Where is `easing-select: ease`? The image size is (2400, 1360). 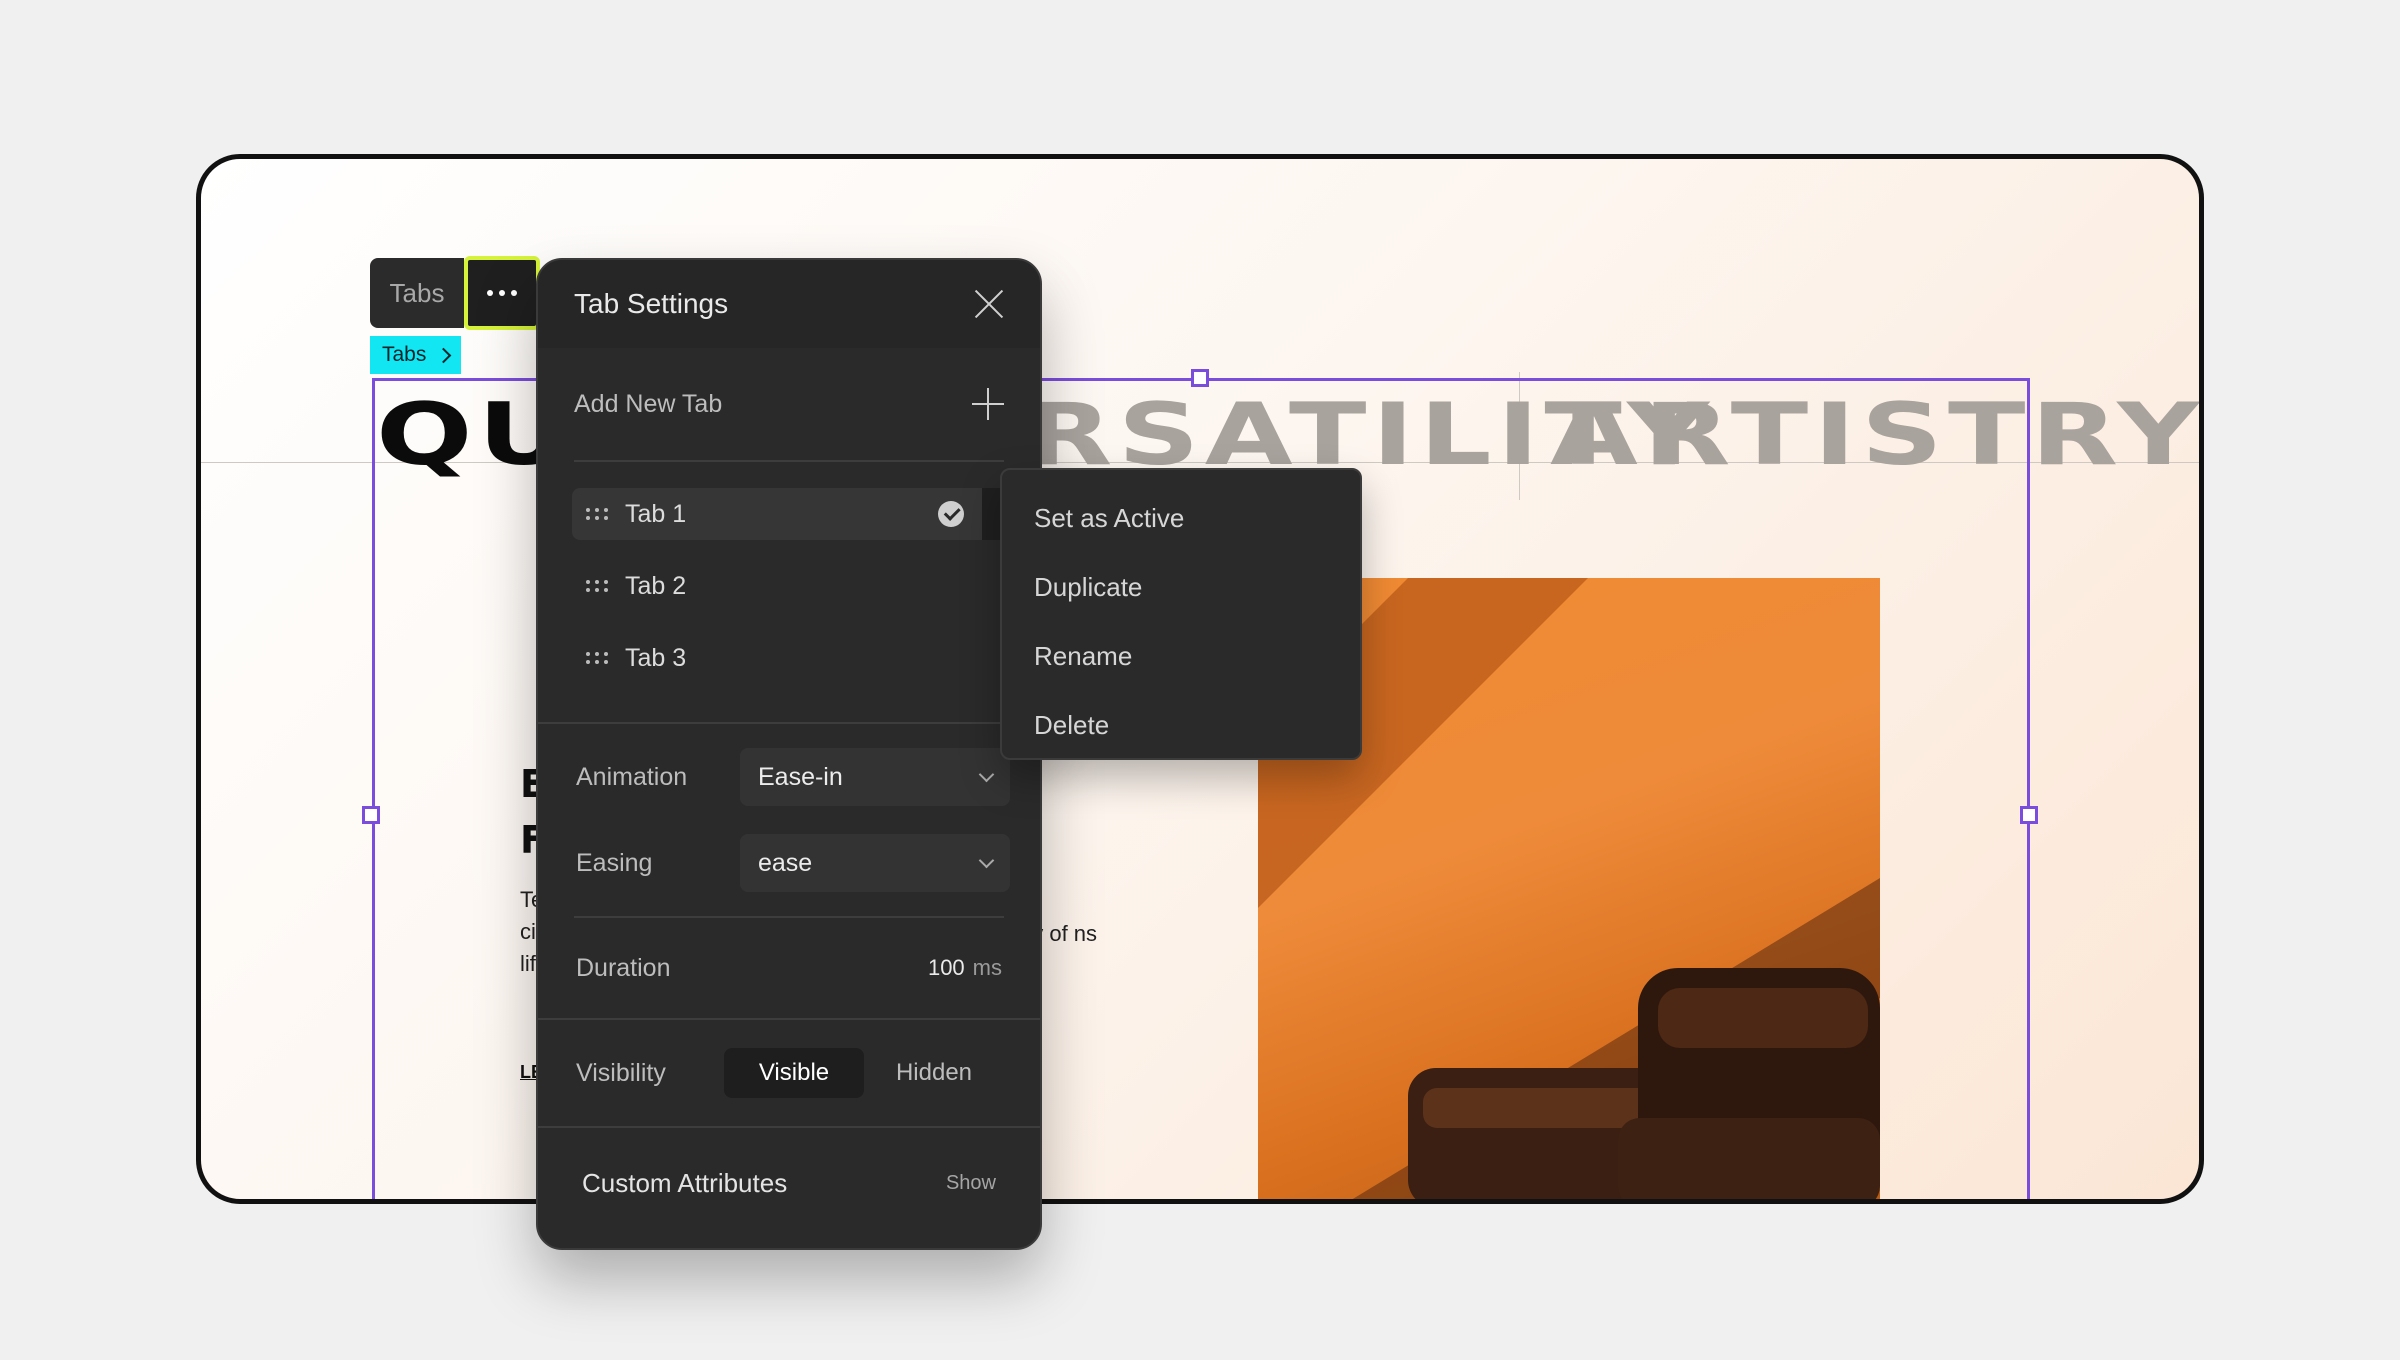
easing-select: ease is located at coordinates (875, 863).